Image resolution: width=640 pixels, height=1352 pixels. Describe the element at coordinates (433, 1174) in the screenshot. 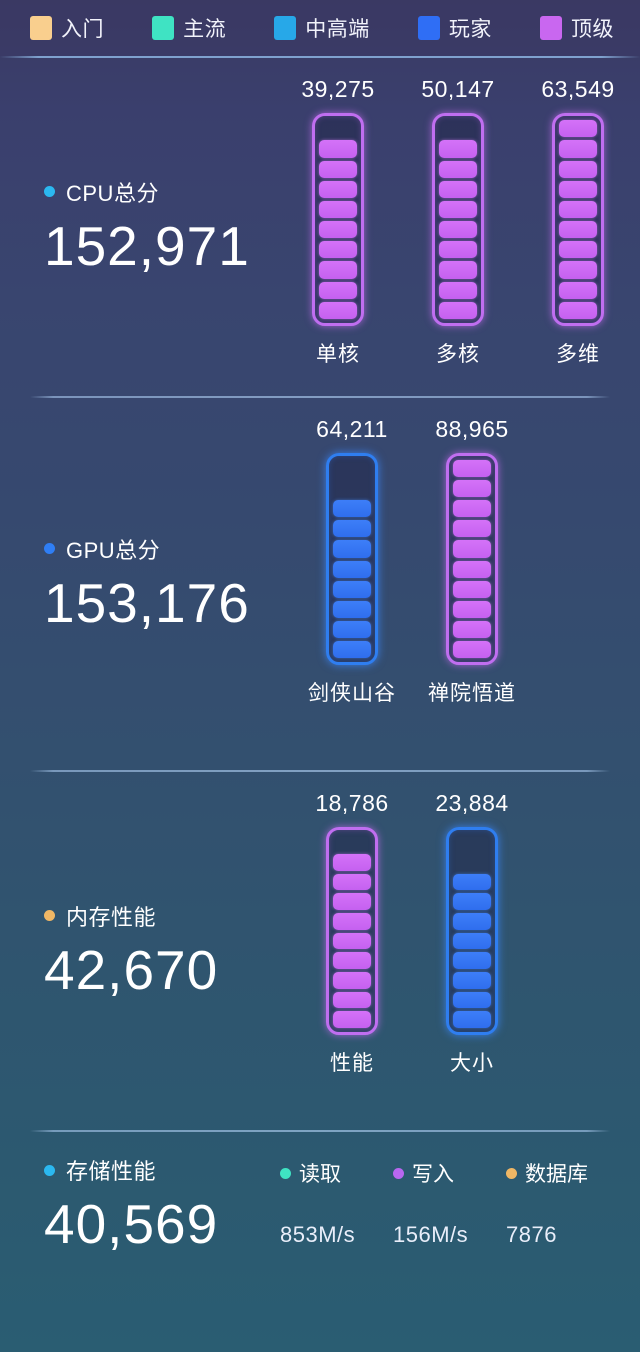

I see `storage-metric-label: 写入` at that location.